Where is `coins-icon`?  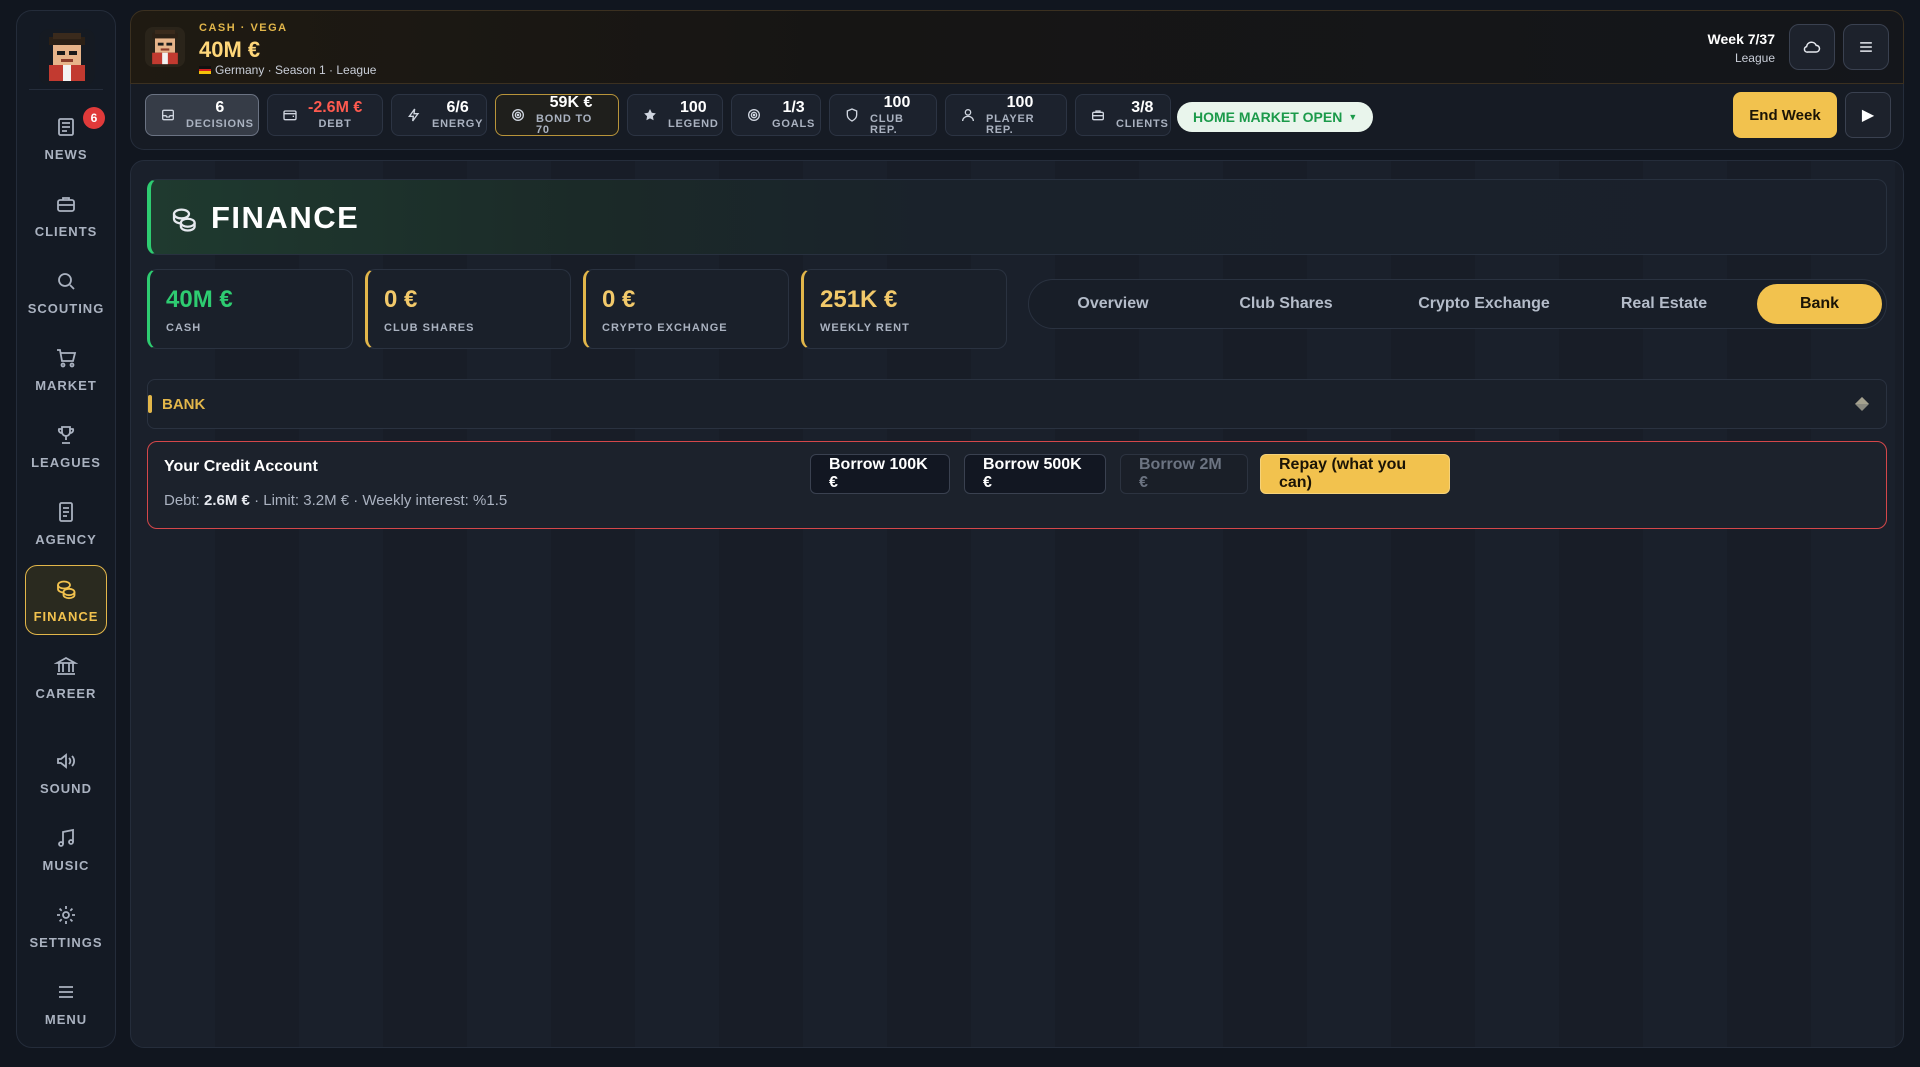
coins-icon is located at coordinates (184, 220).